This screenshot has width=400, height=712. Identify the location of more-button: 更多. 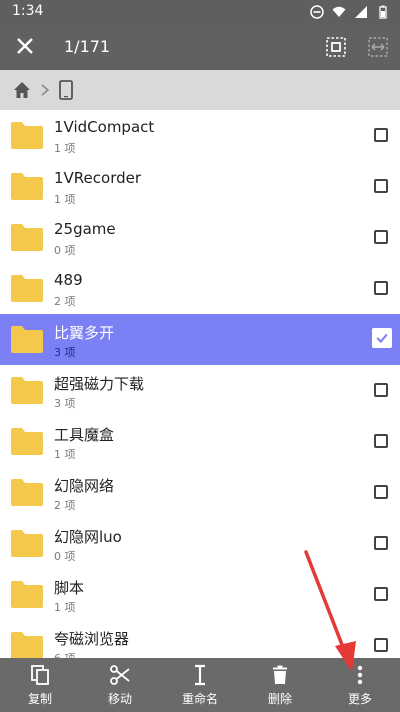
(360, 685).